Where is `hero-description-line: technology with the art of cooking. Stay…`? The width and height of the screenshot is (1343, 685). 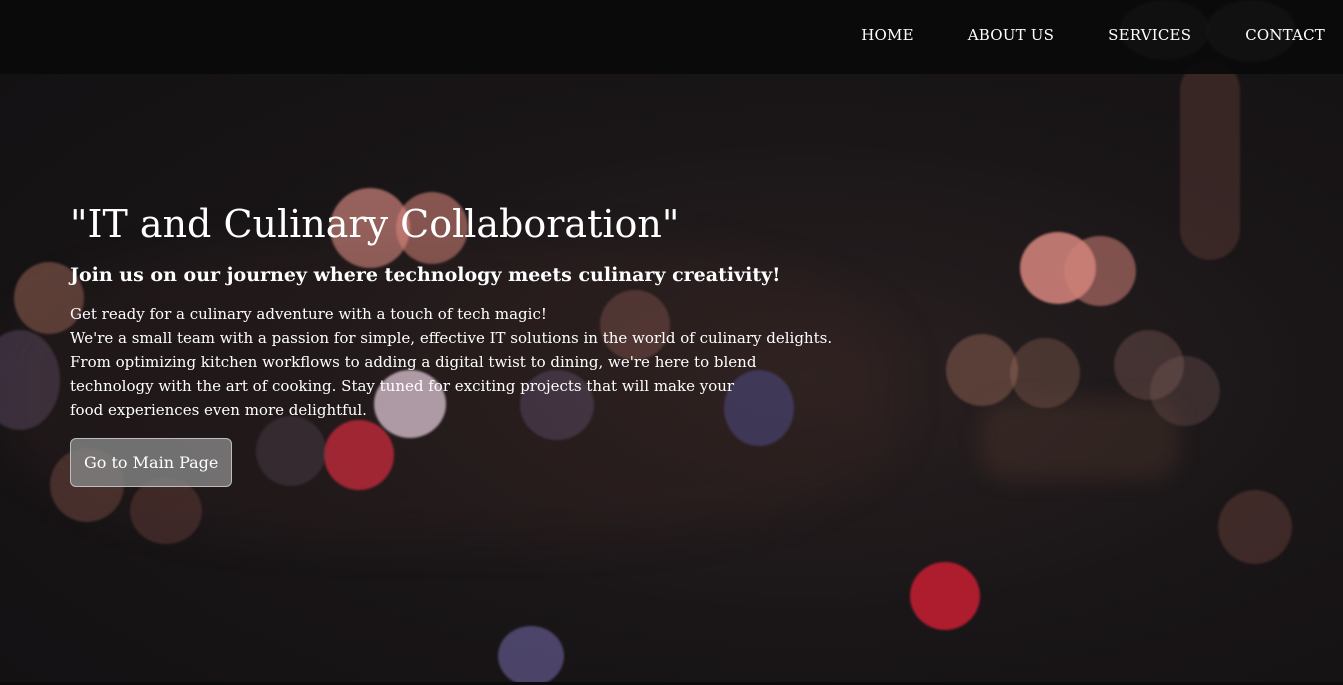 hero-description-line: technology with the art of cooking. Stay… is located at coordinates (402, 386).